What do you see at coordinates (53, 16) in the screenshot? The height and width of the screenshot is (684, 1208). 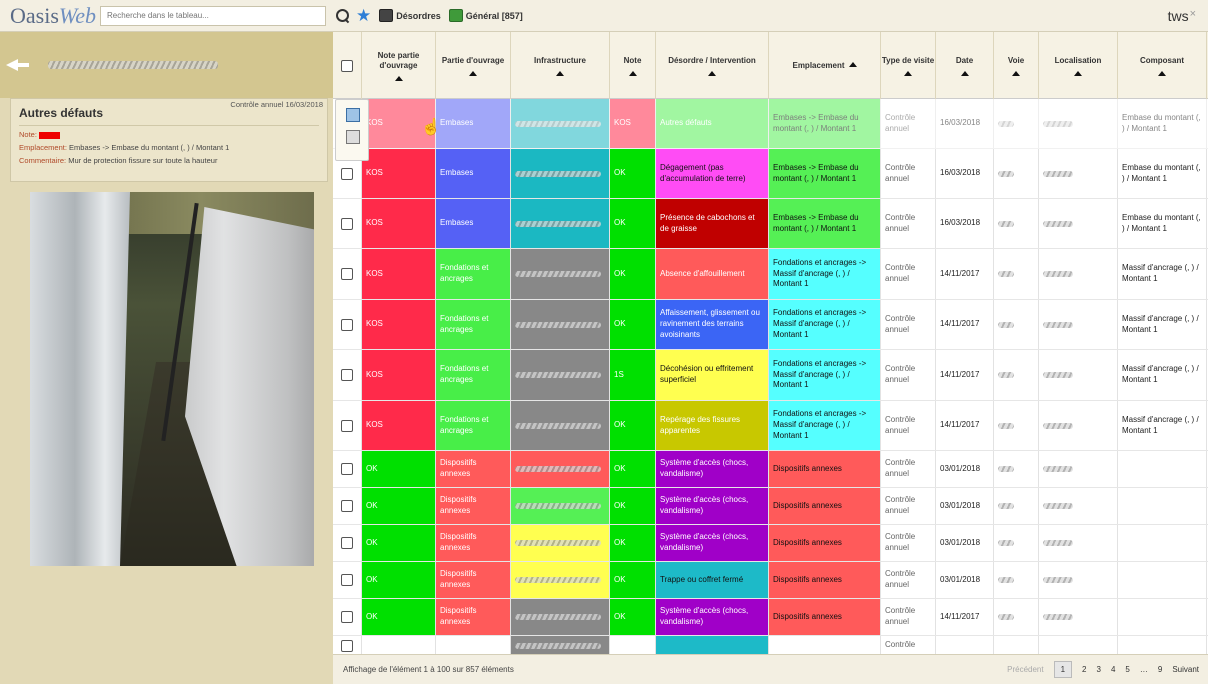 I see `app-logo: OasisWeb` at bounding box center [53, 16].